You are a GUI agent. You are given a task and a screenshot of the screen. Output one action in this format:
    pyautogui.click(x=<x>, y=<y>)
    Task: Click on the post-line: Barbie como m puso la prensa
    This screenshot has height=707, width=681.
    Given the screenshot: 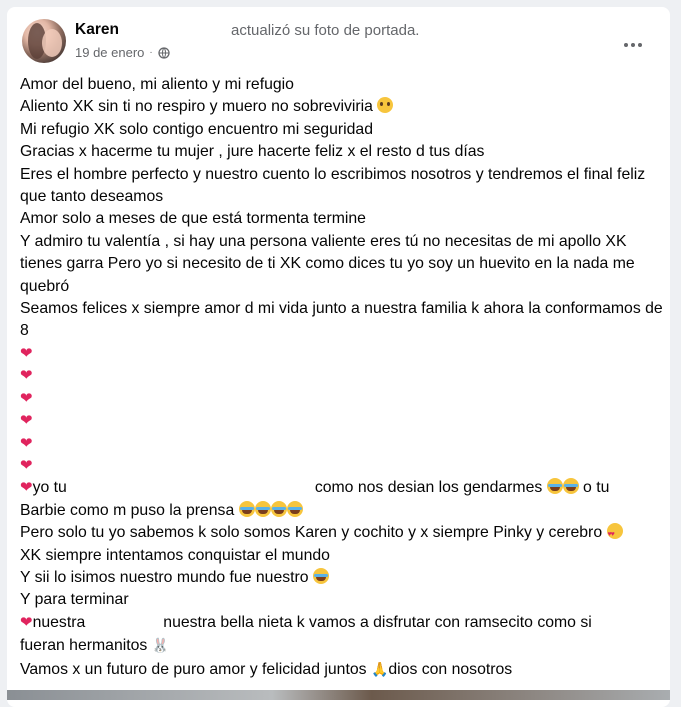 What is the action you would take?
    pyautogui.click(x=342, y=511)
    